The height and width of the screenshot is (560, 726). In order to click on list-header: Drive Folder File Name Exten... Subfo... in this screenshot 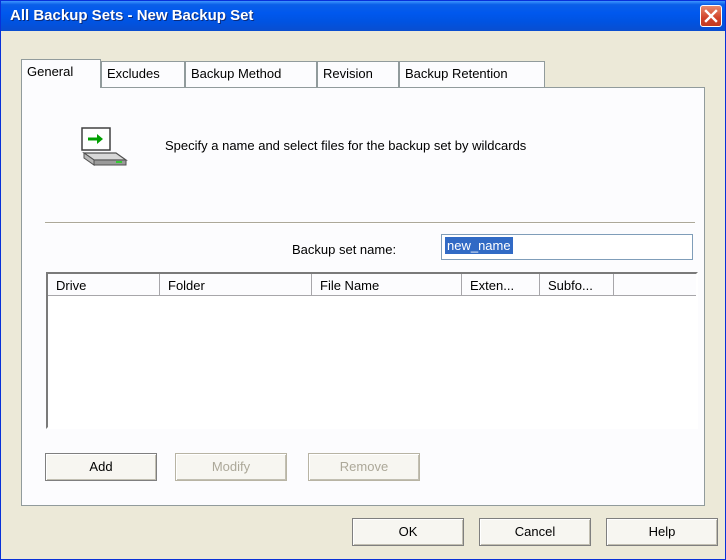, I will do `click(372, 285)`.